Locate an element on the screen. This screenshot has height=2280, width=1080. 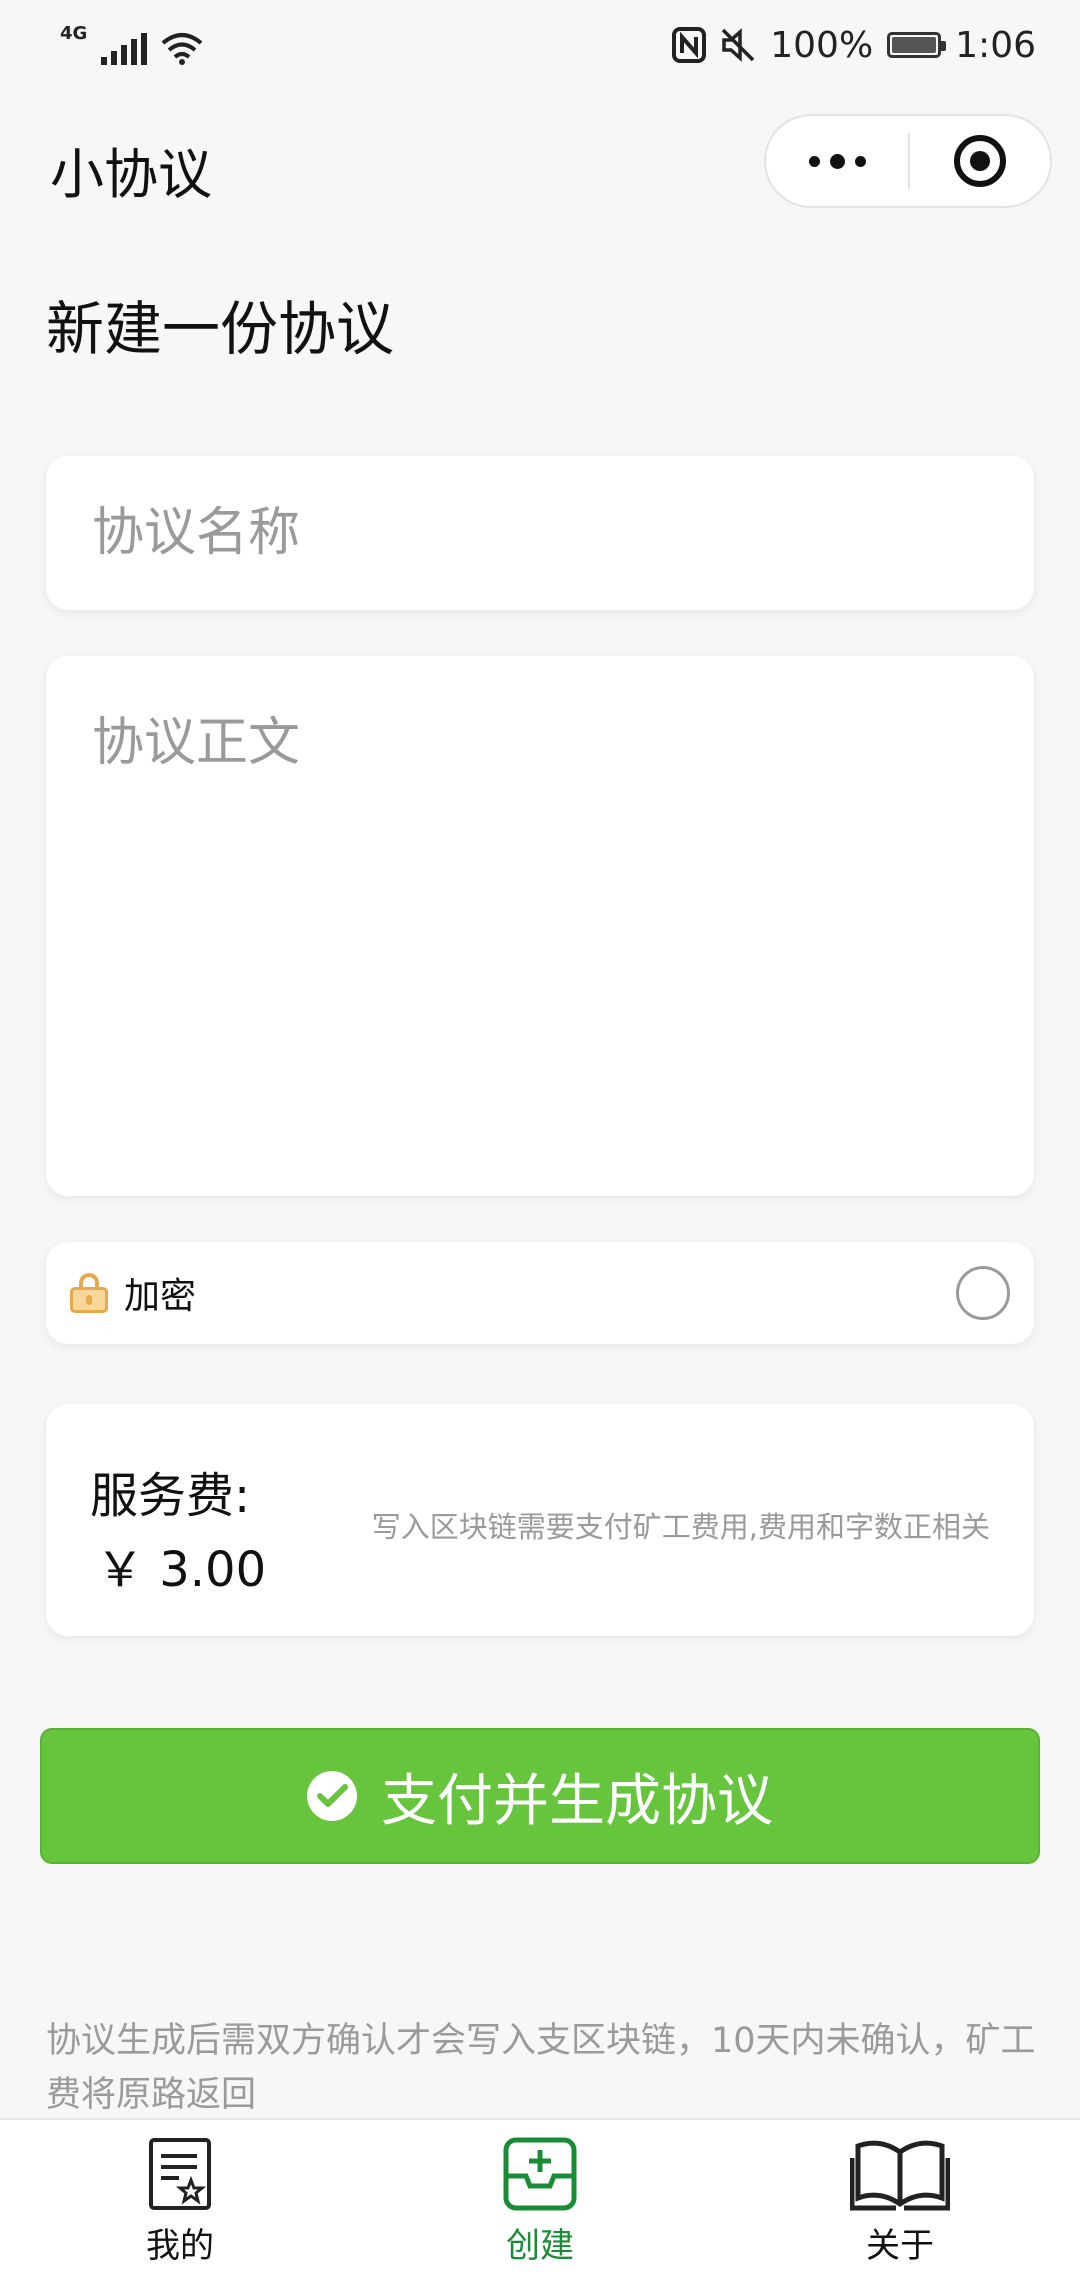
mute-icon is located at coordinates (738, 45).